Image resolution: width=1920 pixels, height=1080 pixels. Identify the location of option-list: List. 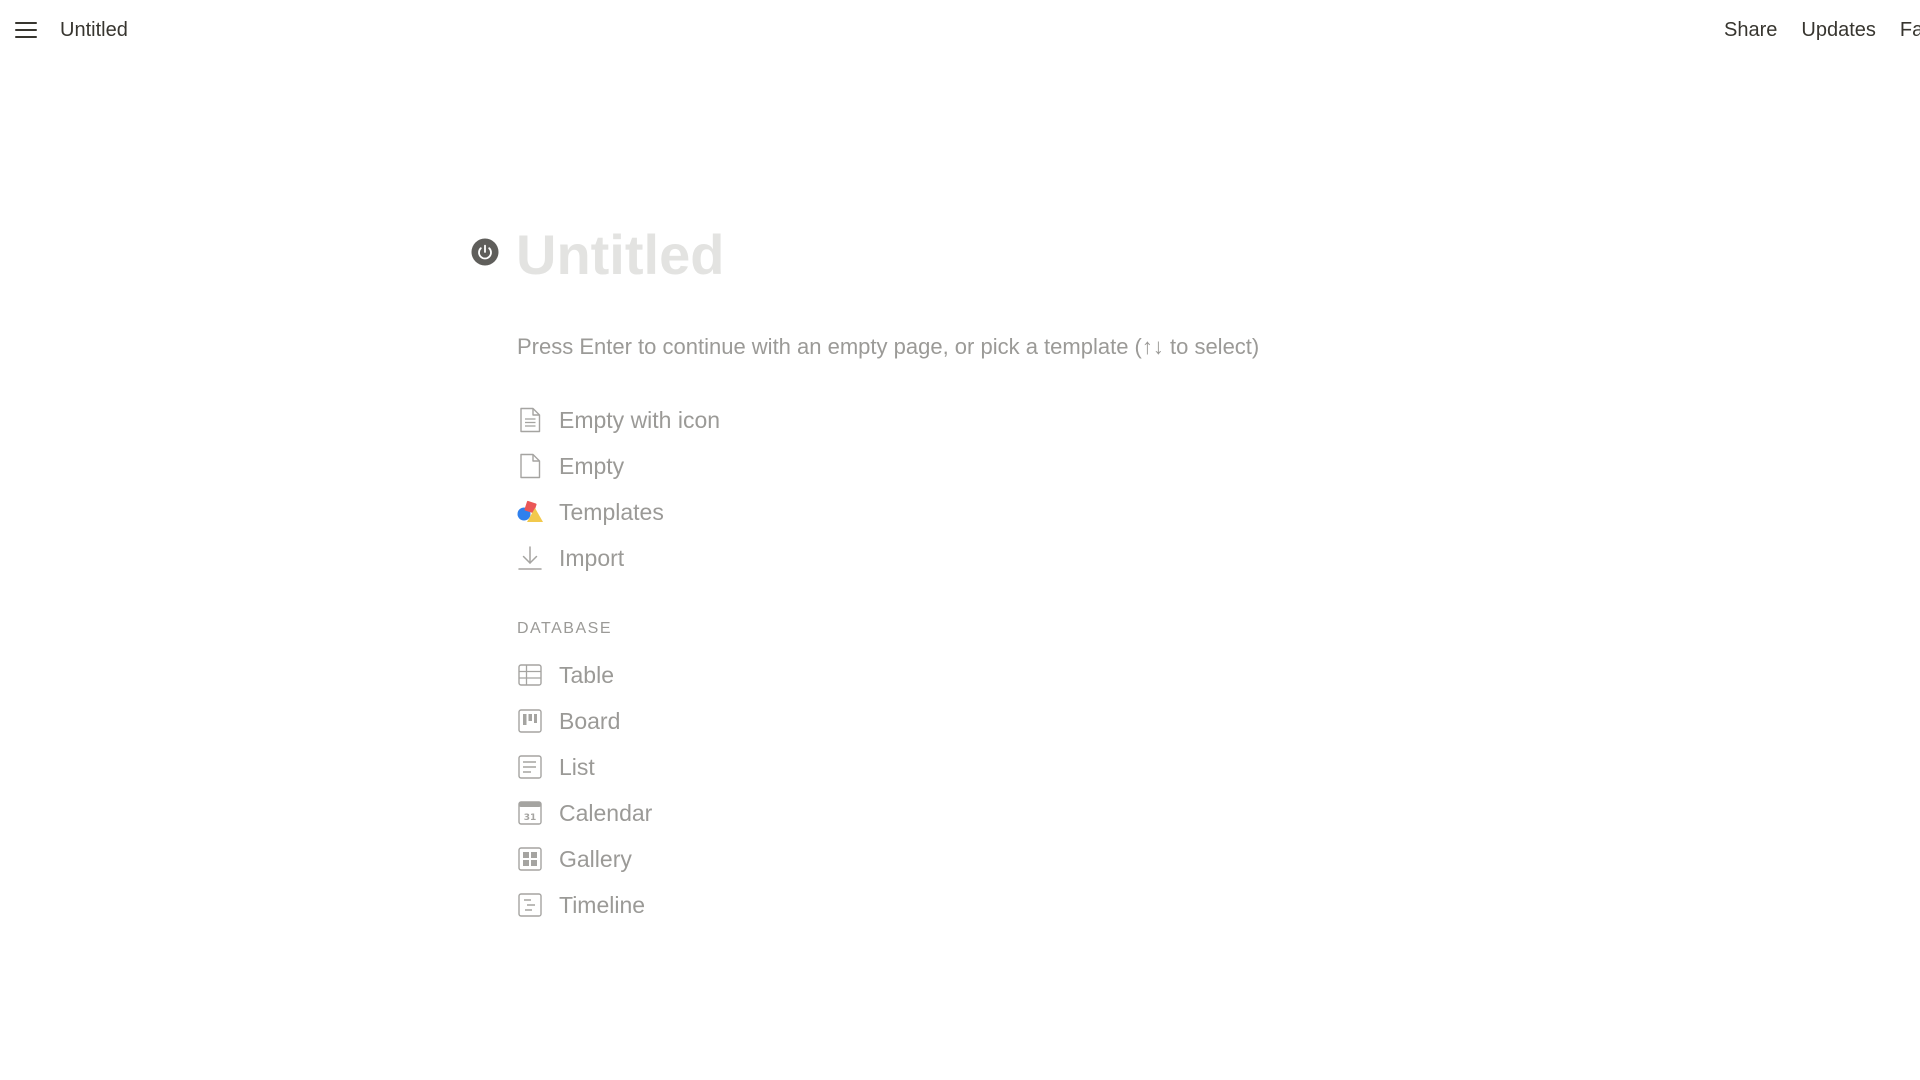
(726, 767).